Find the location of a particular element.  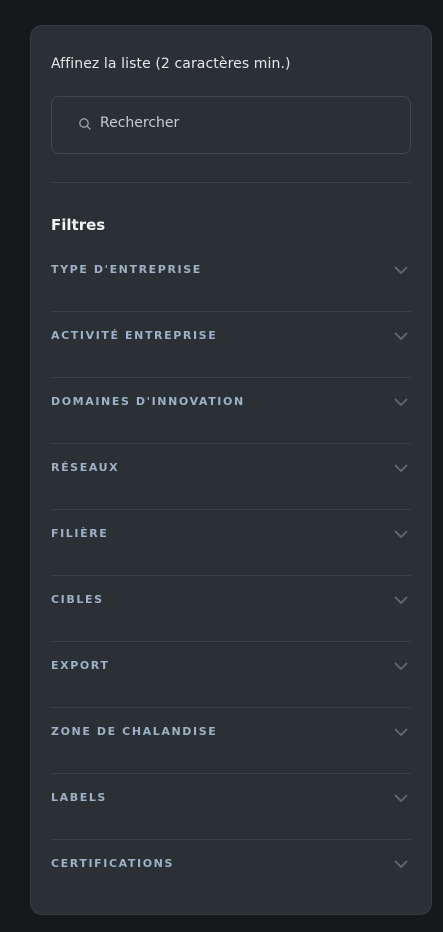

search-hint: Affinez la liste (2 caractères min.) is located at coordinates (171, 64).